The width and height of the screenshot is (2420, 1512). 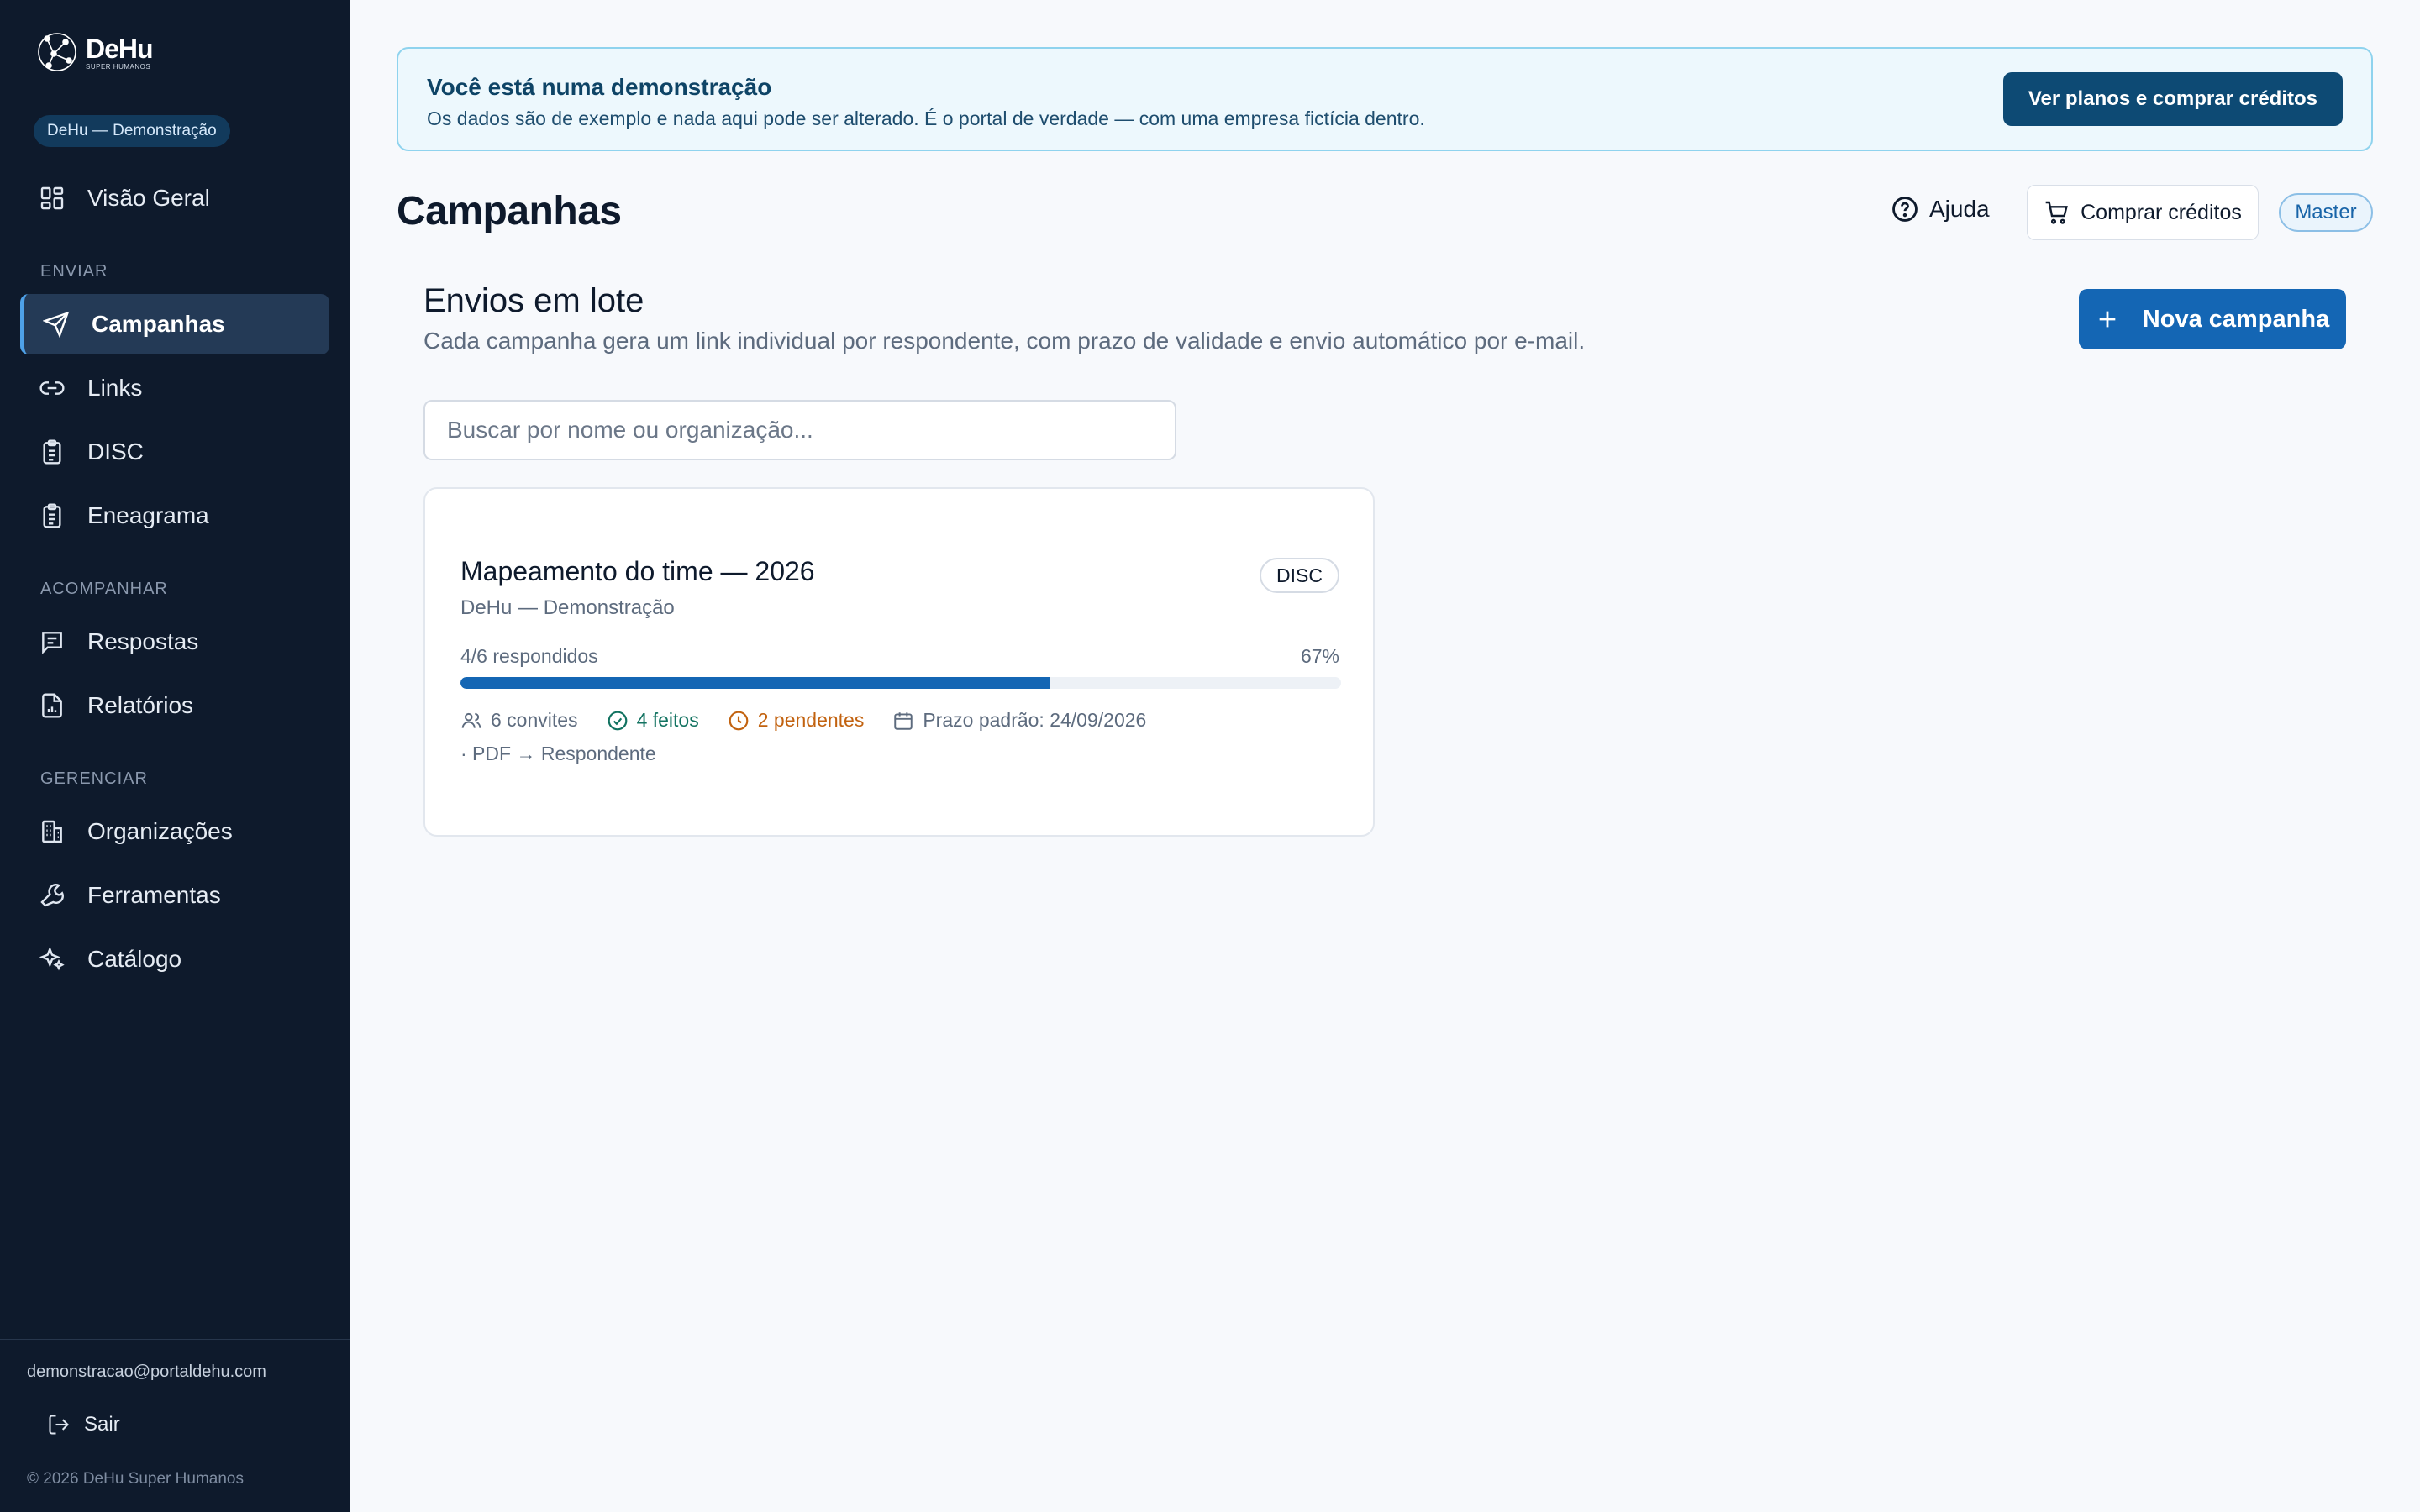 What do you see at coordinates (667, 720) in the screenshot?
I see `done-count: 4 feitos` at bounding box center [667, 720].